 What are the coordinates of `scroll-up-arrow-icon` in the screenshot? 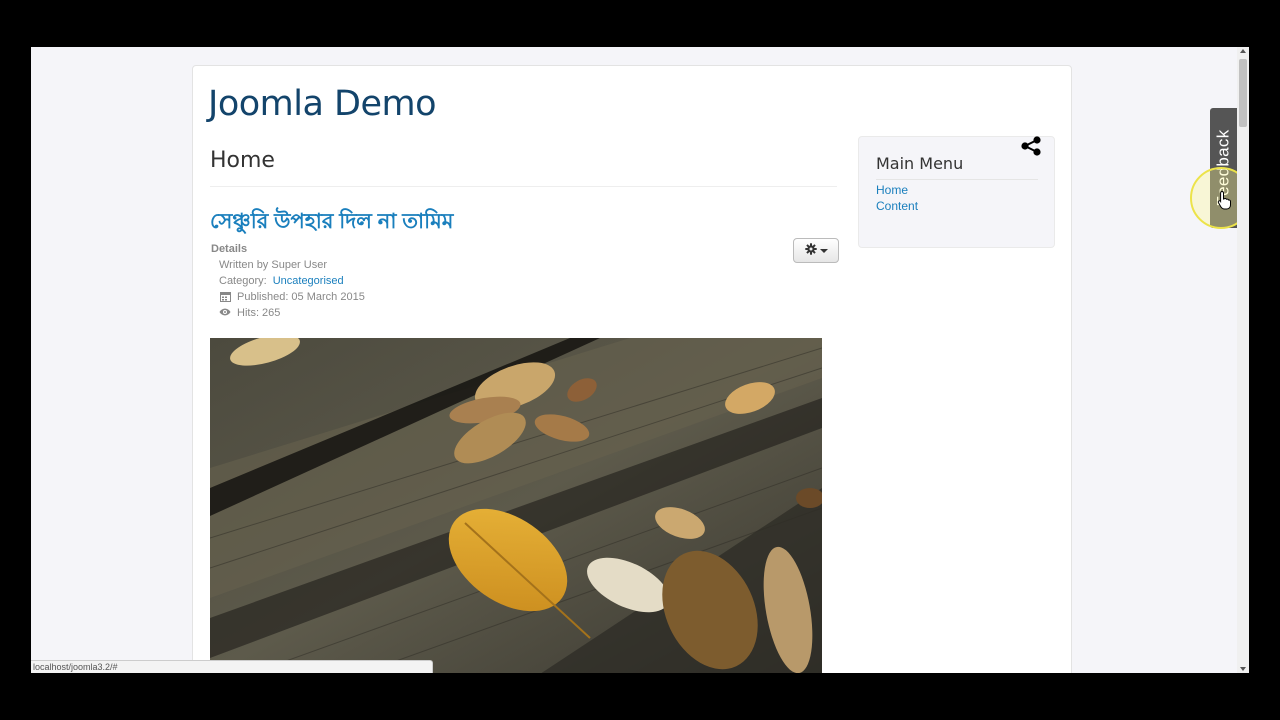 It's located at (1243, 51).